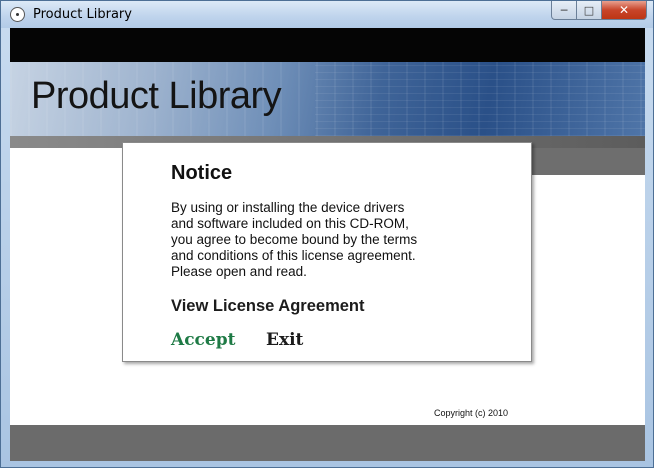 The image size is (654, 468). I want to click on top-black-bar, so click(327, 45).